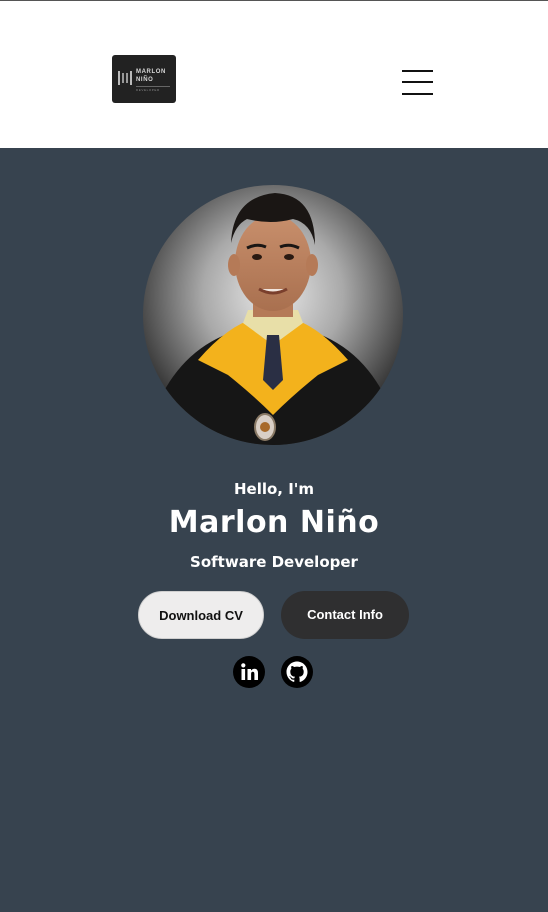 The height and width of the screenshot is (912, 548). Describe the element at coordinates (125, 78) in the screenshot. I see `logo-mark-icon` at that location.